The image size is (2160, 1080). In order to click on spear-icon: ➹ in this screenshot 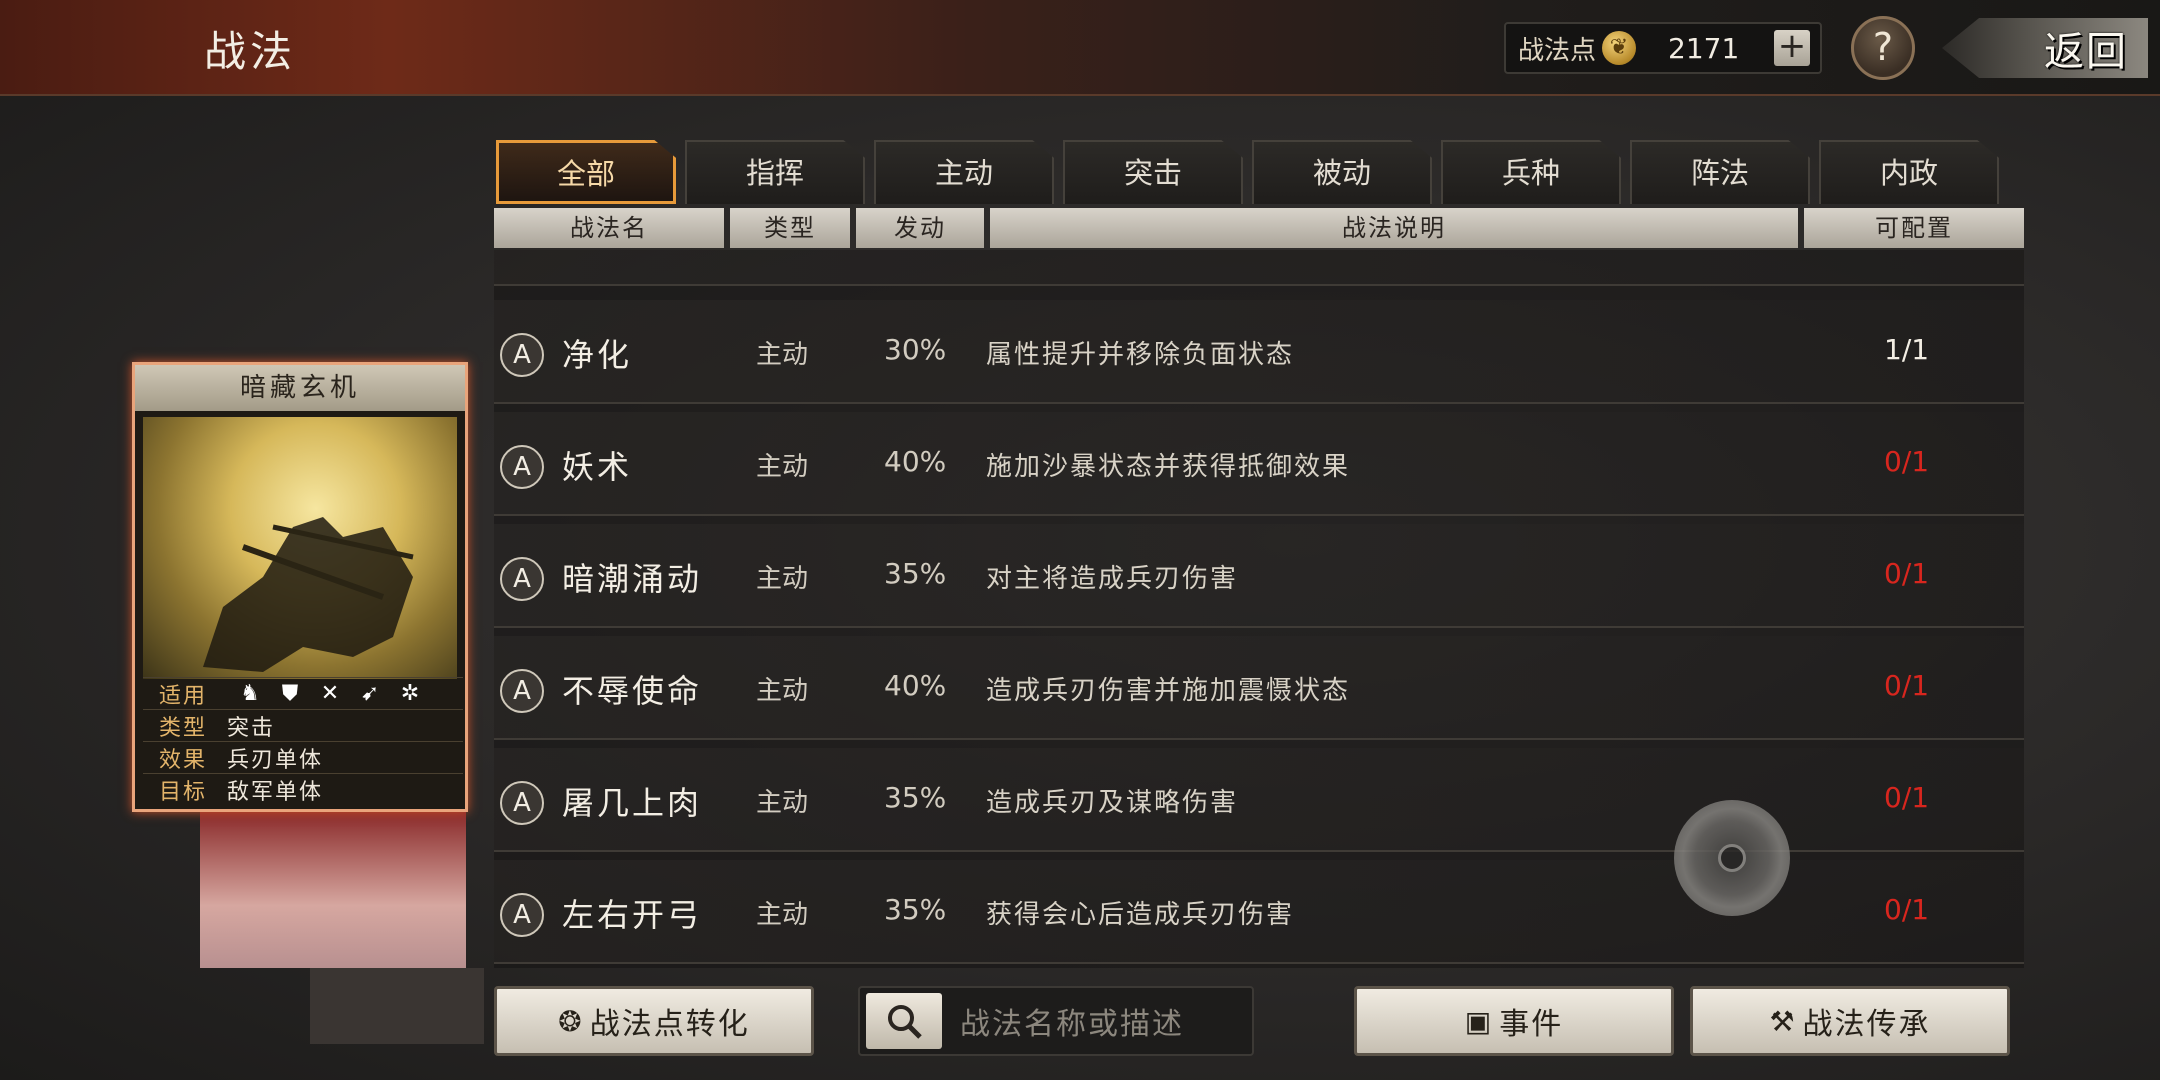, I will do `click(370, 693)`.